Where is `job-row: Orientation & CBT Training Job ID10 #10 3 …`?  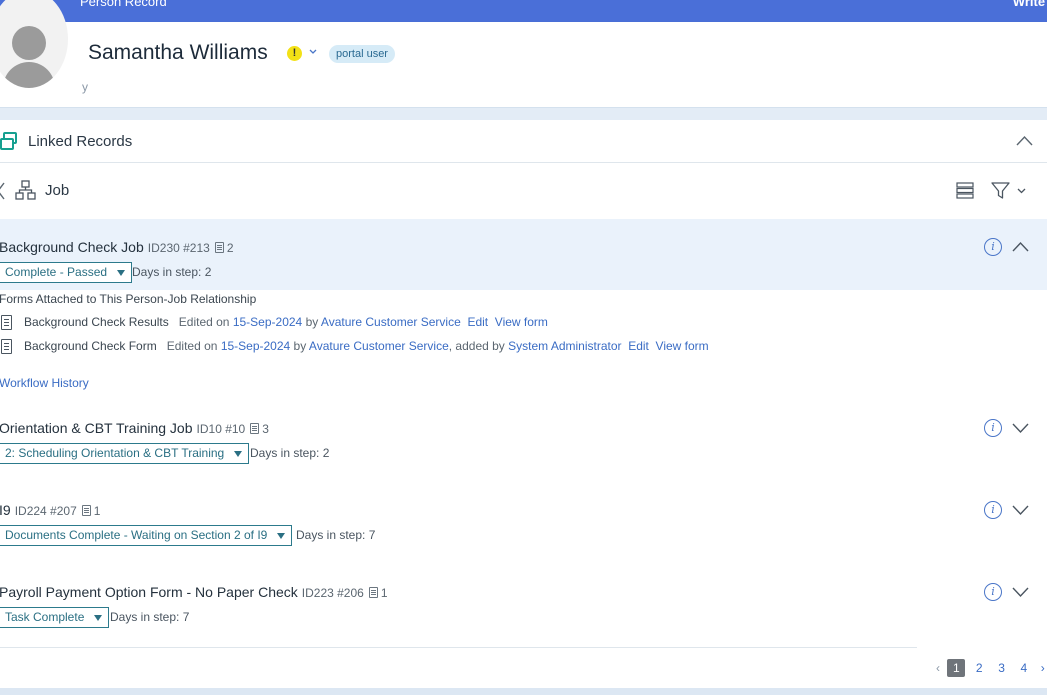
job-row: Orientation & CBT Training Job ID10 #10 3 … is located at coordinates (523, 440).